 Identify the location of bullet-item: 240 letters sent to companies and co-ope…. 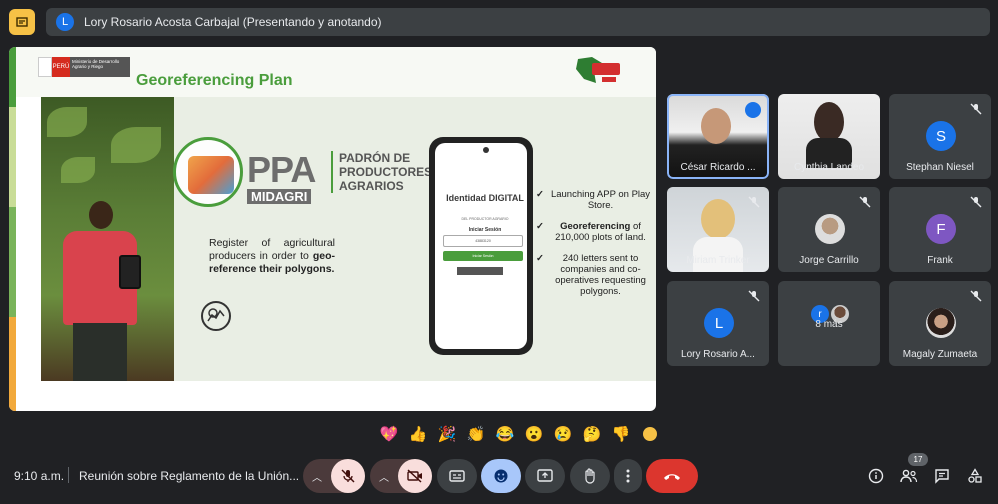
(593, 275).